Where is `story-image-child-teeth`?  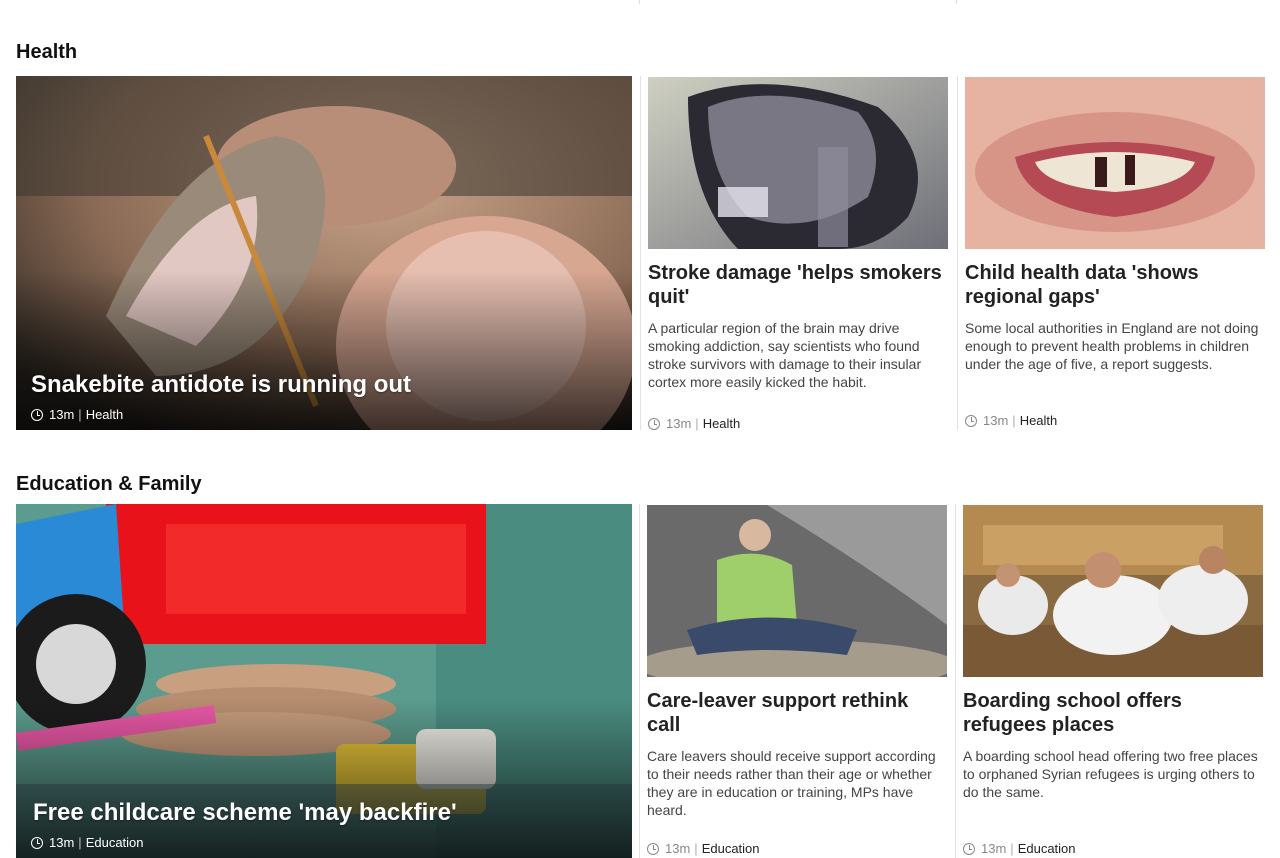
story-image-child-teeth is located at coordinates (1115, 163).